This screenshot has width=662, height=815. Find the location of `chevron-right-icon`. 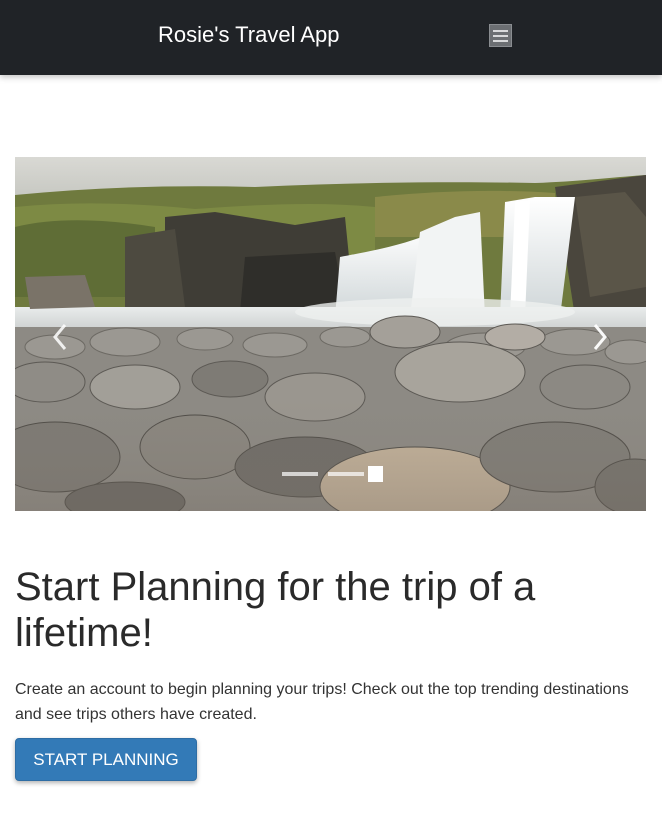

chevron-right-icon is located at coordinates (600, 337).